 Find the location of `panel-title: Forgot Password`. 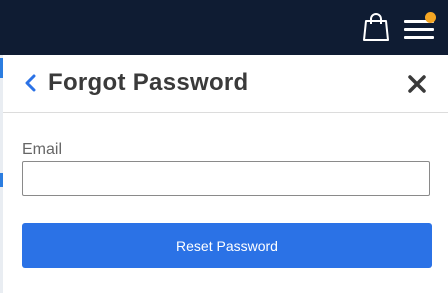

panel-title: Forgot Password is located at coordinates (148, 82).